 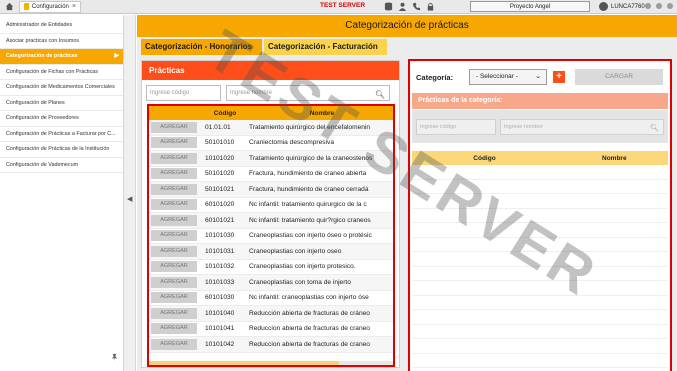 What do you see at coordinates (170, 93) in the screenshot?
I see `code-search-placeholder: Ingrese código` at bounding box center [170, 93].